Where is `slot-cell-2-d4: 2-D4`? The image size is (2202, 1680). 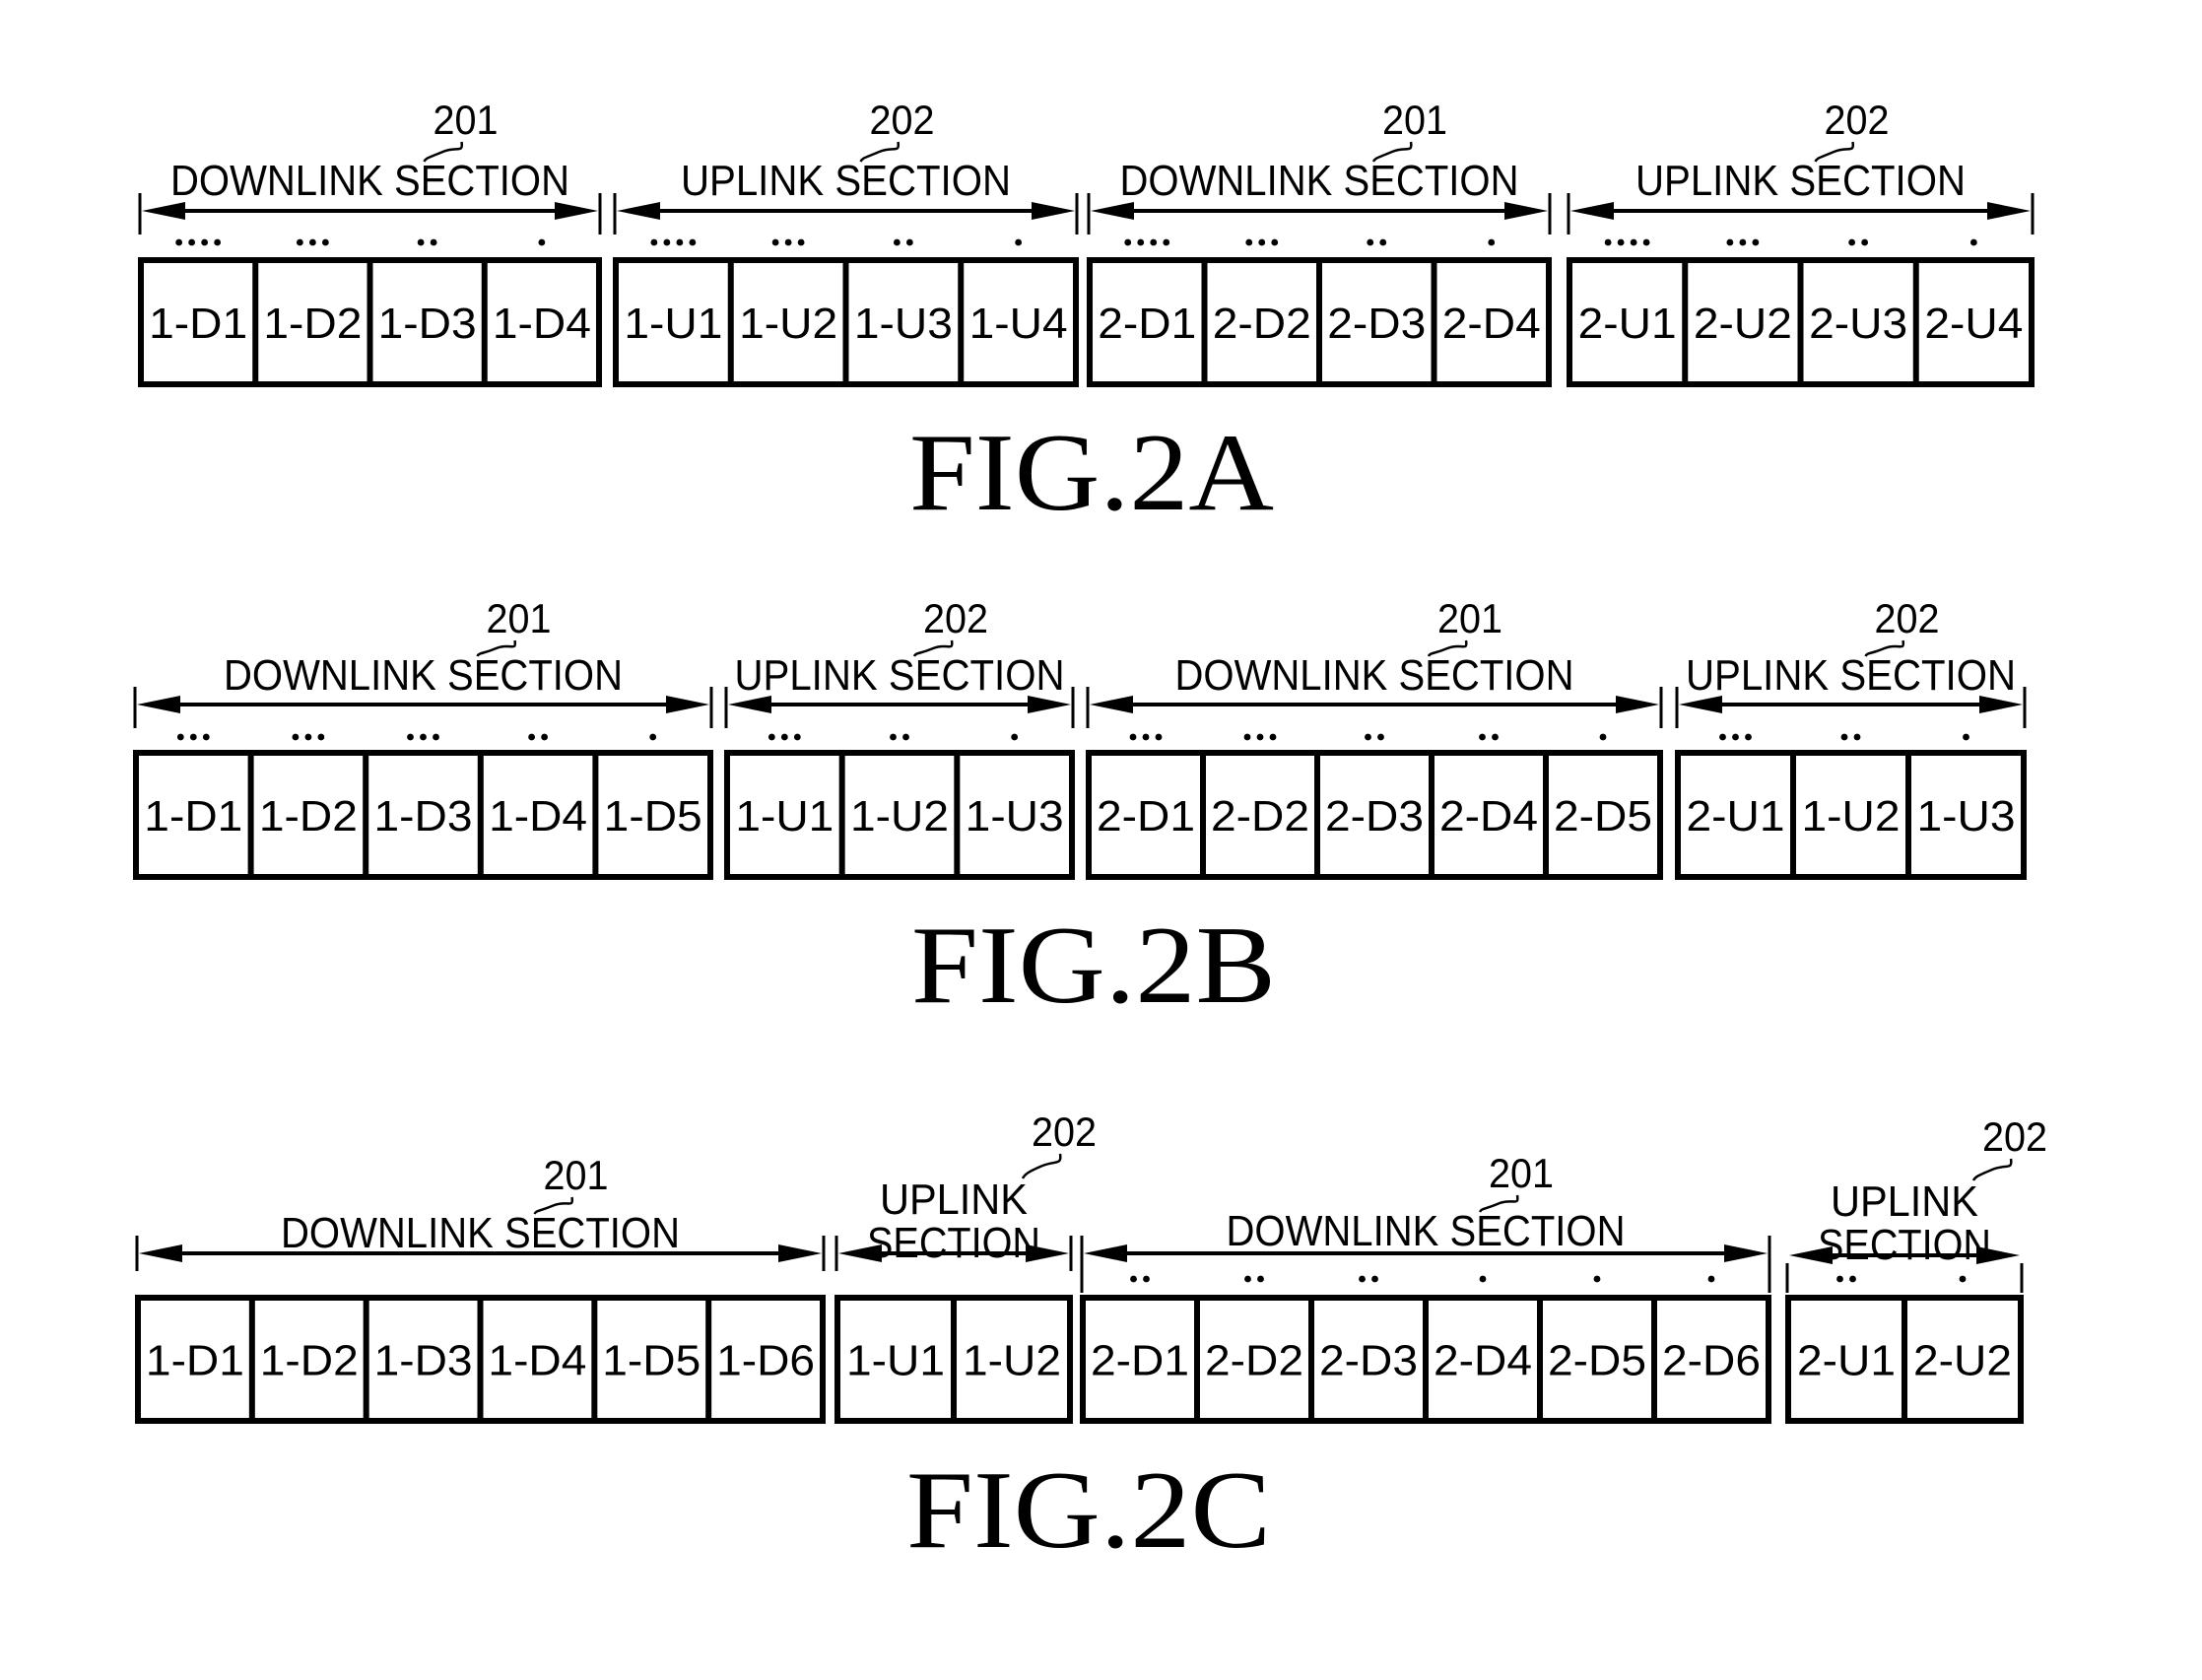 slot-cell-2-d4: 2-D4 is located at coordinates (1483, 1361).